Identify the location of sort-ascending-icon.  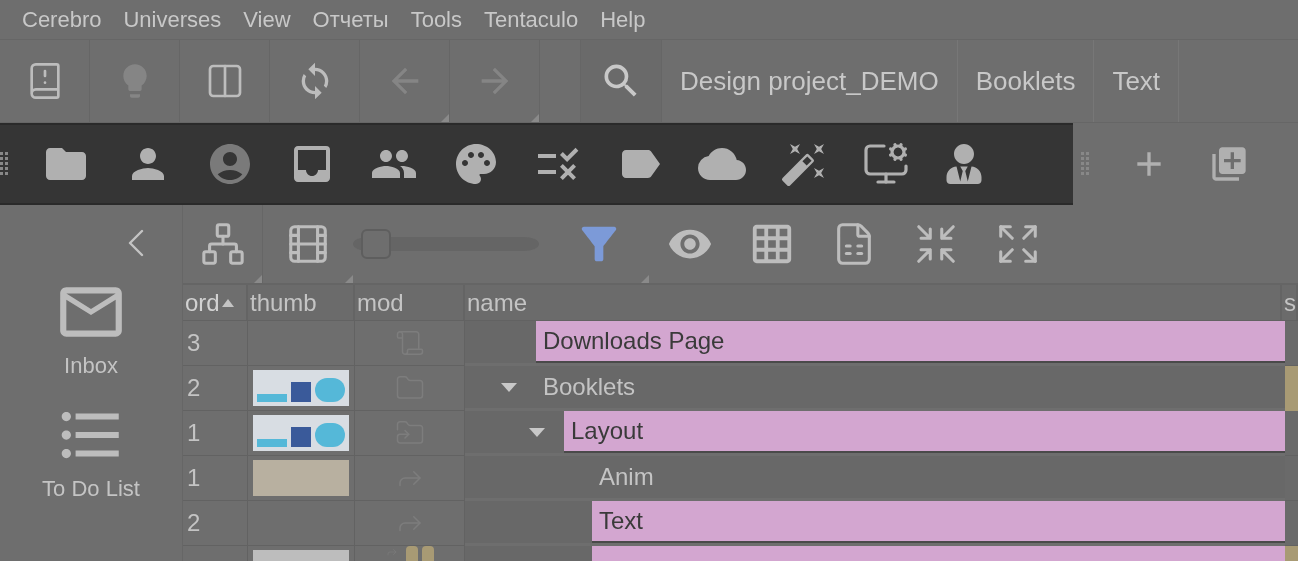
(227, 302).